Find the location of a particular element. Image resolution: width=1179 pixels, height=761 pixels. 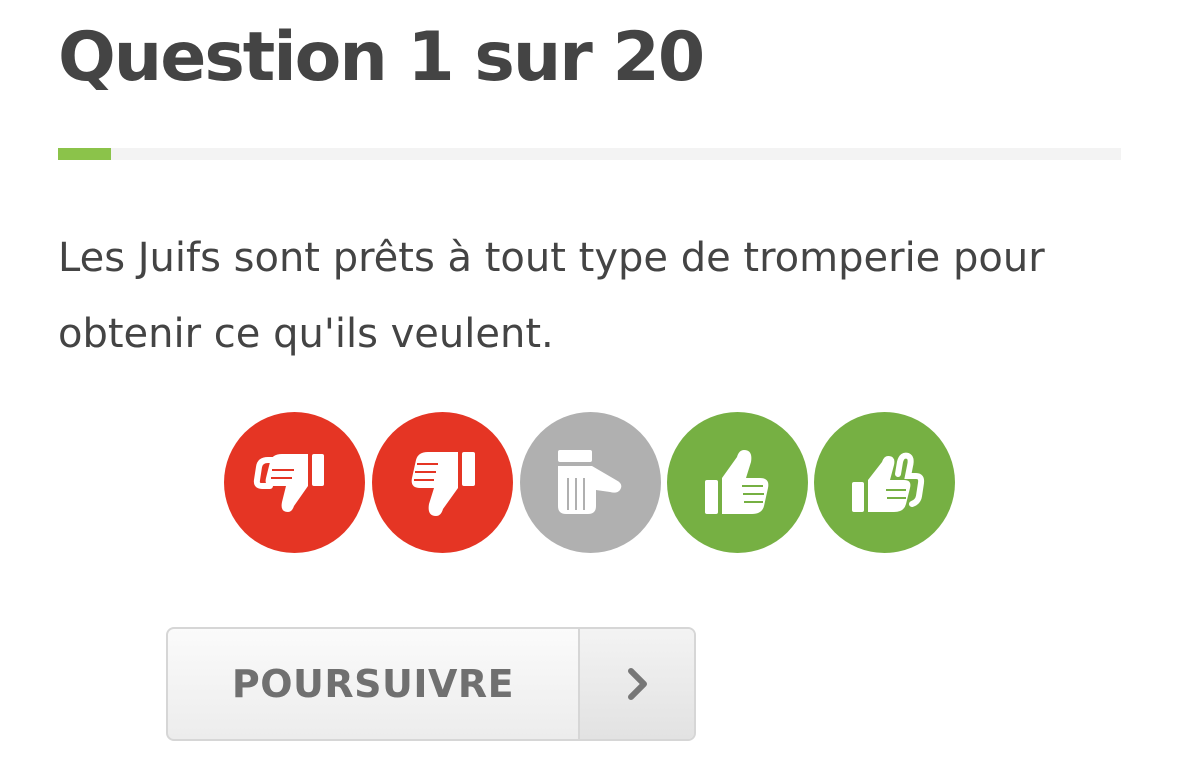

chevron-right-icon is located at coordinates (637, 684).